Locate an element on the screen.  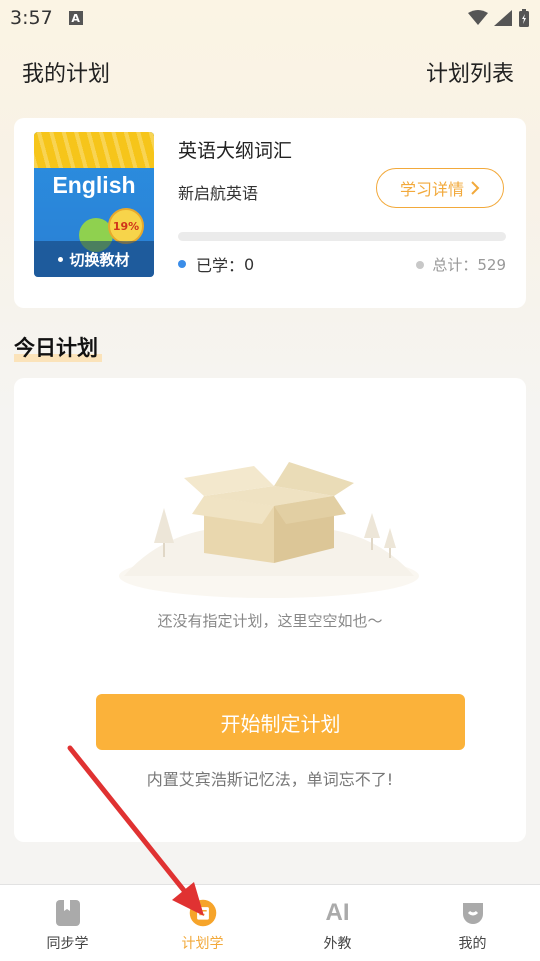
ai-icon: AI is located at coordinates (338, 913).